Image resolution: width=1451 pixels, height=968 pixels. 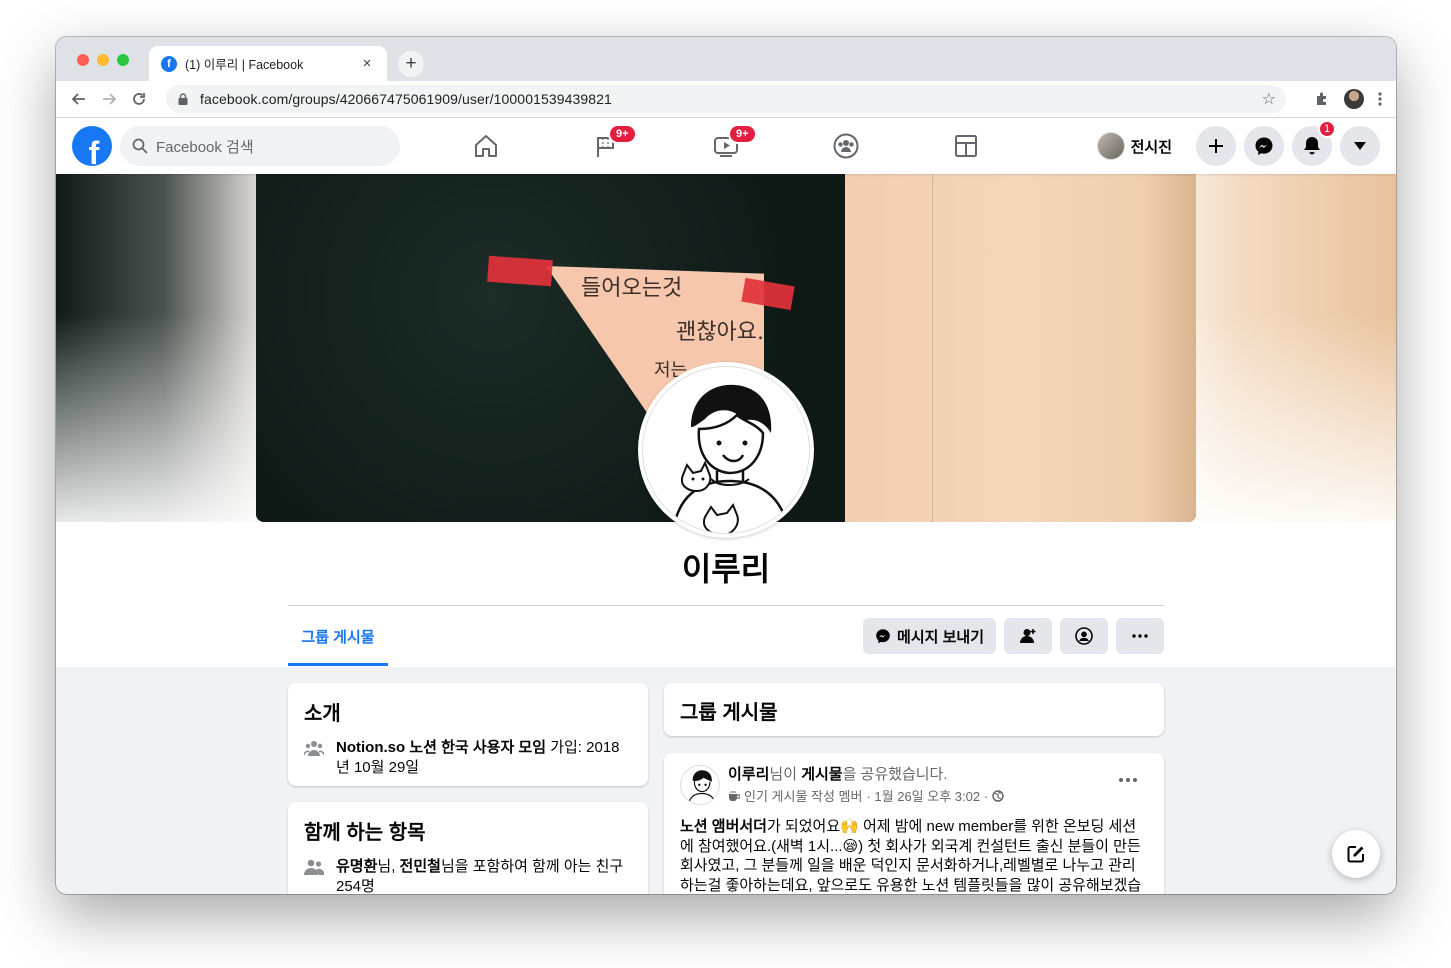 What do you see at coordinates (123, 60) in the screenshot?
I see `zoom-window-button` at bounding box center [123, 60].